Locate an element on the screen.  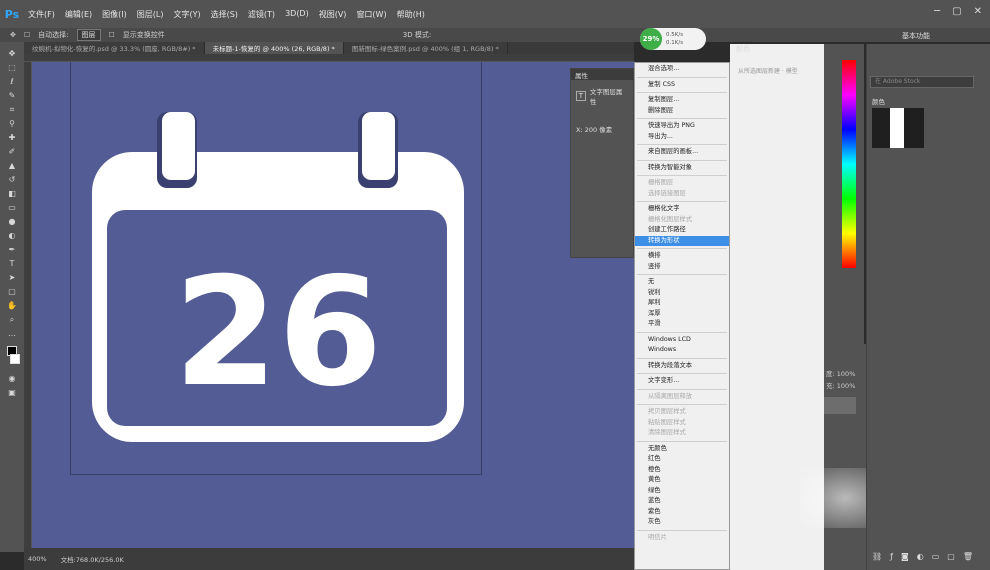
context-menu-item: 栅格化文字 is located at coordinates (682, 209).